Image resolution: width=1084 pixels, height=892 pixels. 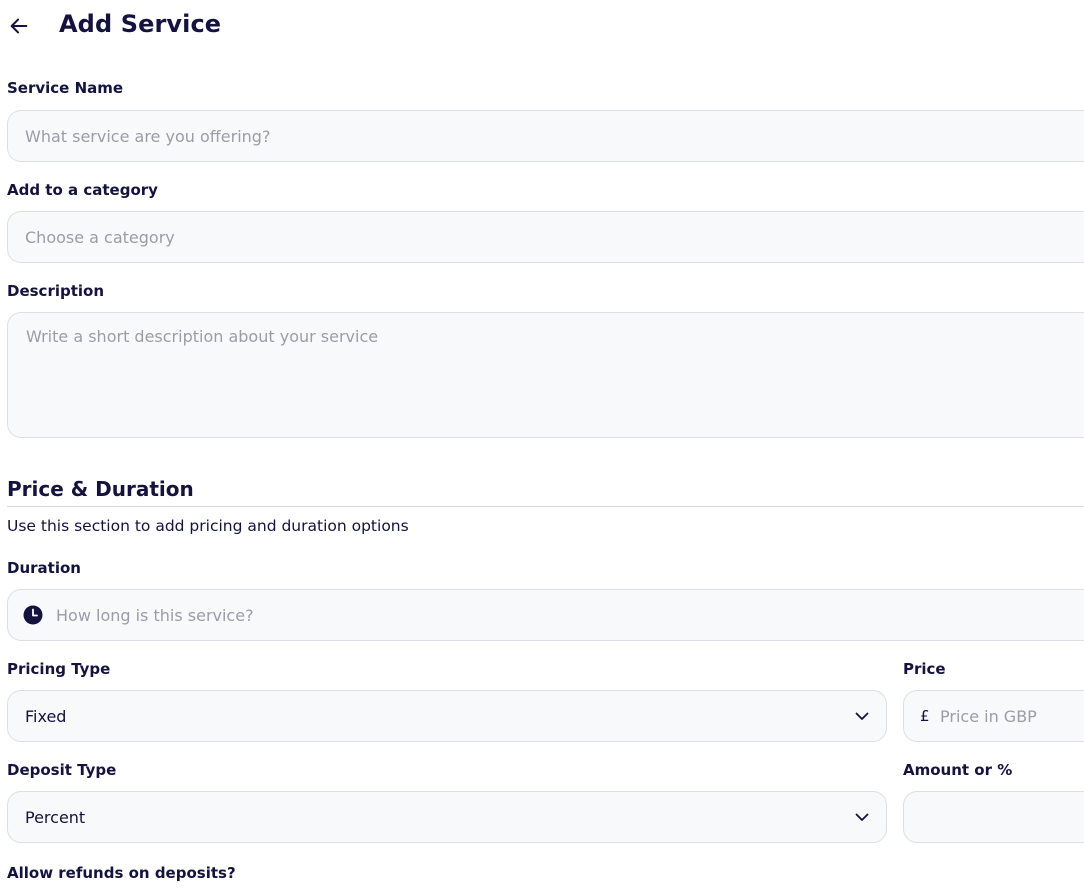 I want to click on duration-label: Duration, so click(x=44, y=568).